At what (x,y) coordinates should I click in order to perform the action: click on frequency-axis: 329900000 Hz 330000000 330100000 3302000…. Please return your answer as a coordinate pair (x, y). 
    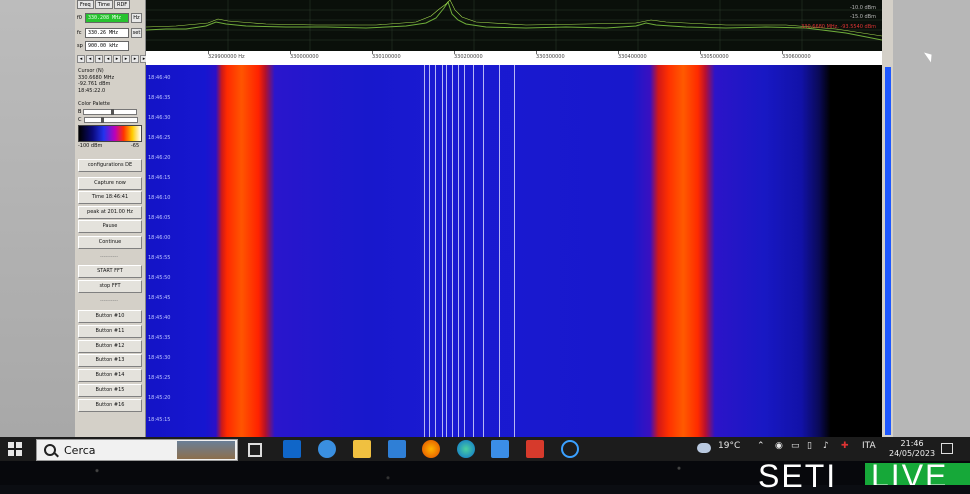
    Looking at the image, I should click on (514, 58).